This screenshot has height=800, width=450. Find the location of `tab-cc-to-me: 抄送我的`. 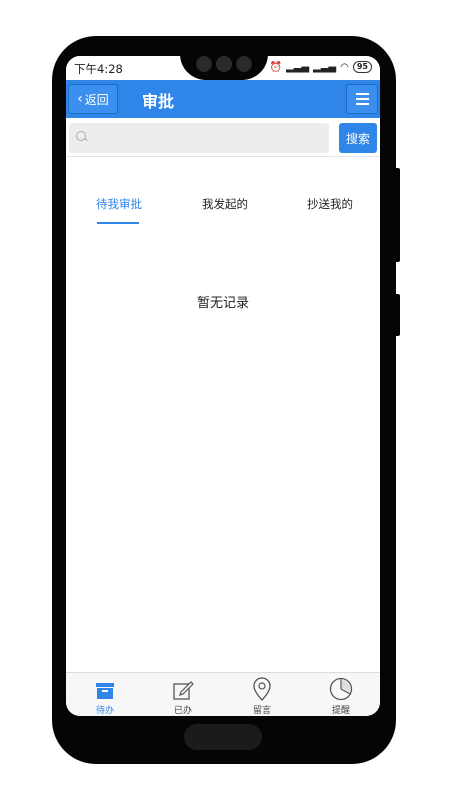

tab-cc-to-me: 抄送我的 is located at coordinates (330, 204).